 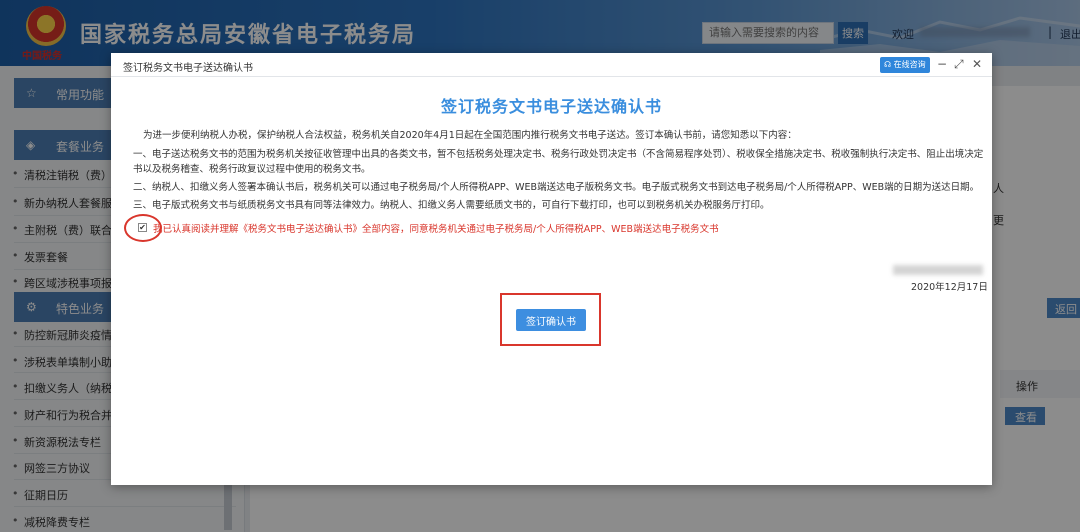 I want to click on online-consult-button: ☊ 在线咨询, so click(x=905, y=65).